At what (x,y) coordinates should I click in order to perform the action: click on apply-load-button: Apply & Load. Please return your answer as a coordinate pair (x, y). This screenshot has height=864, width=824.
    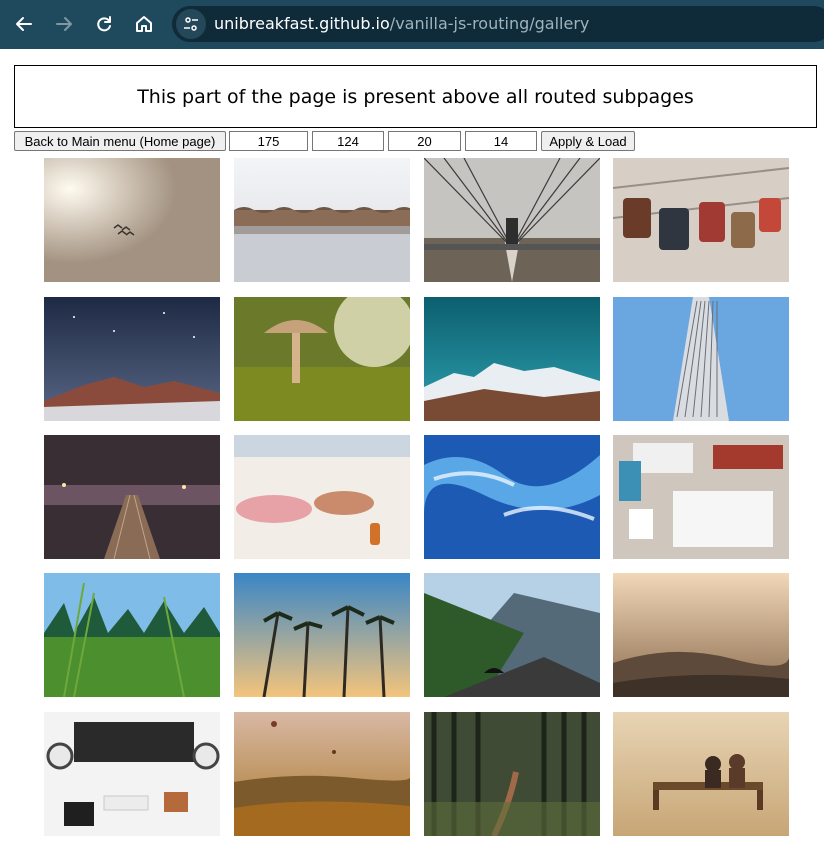
    Looking at the image, I should click on (588, 141).